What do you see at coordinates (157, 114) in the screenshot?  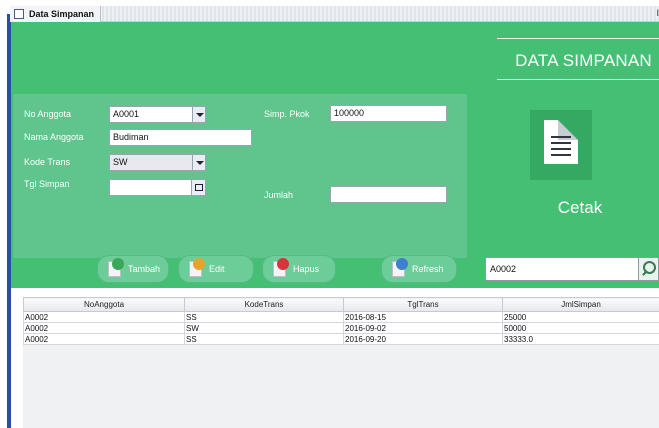 I see `no-anggota-select: A0001` at bounding box center [157, 114].